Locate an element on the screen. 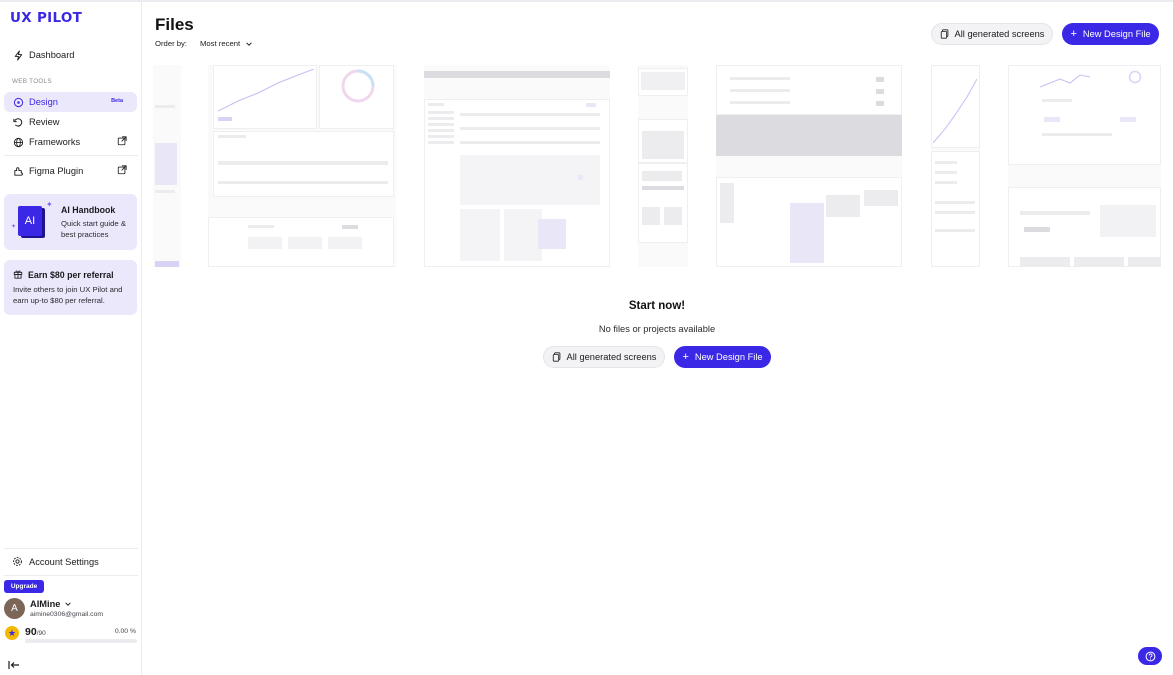 The image size is (1173, 675). avatar: A is located at coordinates (14, 608).